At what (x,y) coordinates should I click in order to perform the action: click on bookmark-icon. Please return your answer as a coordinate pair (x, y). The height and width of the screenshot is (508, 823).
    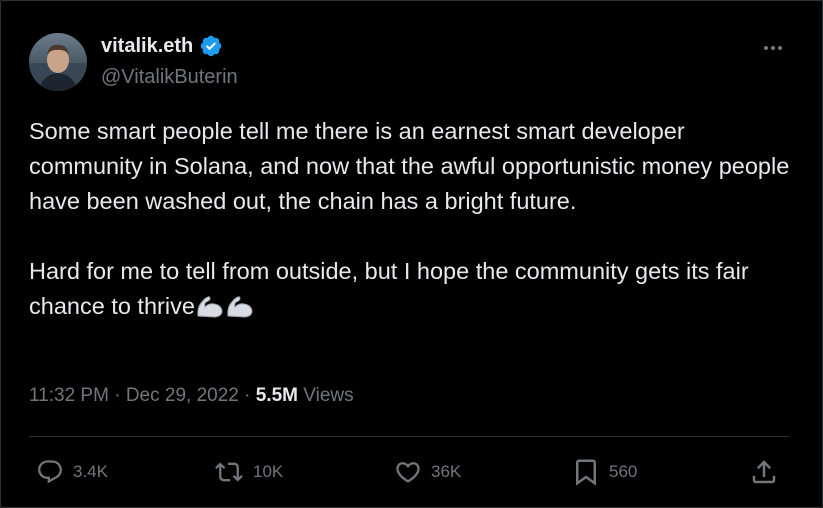
    Looking at the image, I should click on (586, 472).